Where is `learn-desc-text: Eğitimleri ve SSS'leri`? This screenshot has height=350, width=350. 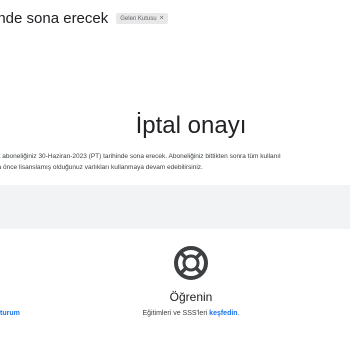
learn-desc-text: Eğitimleri ve SSS'leri is located at coordinates (176, 313).